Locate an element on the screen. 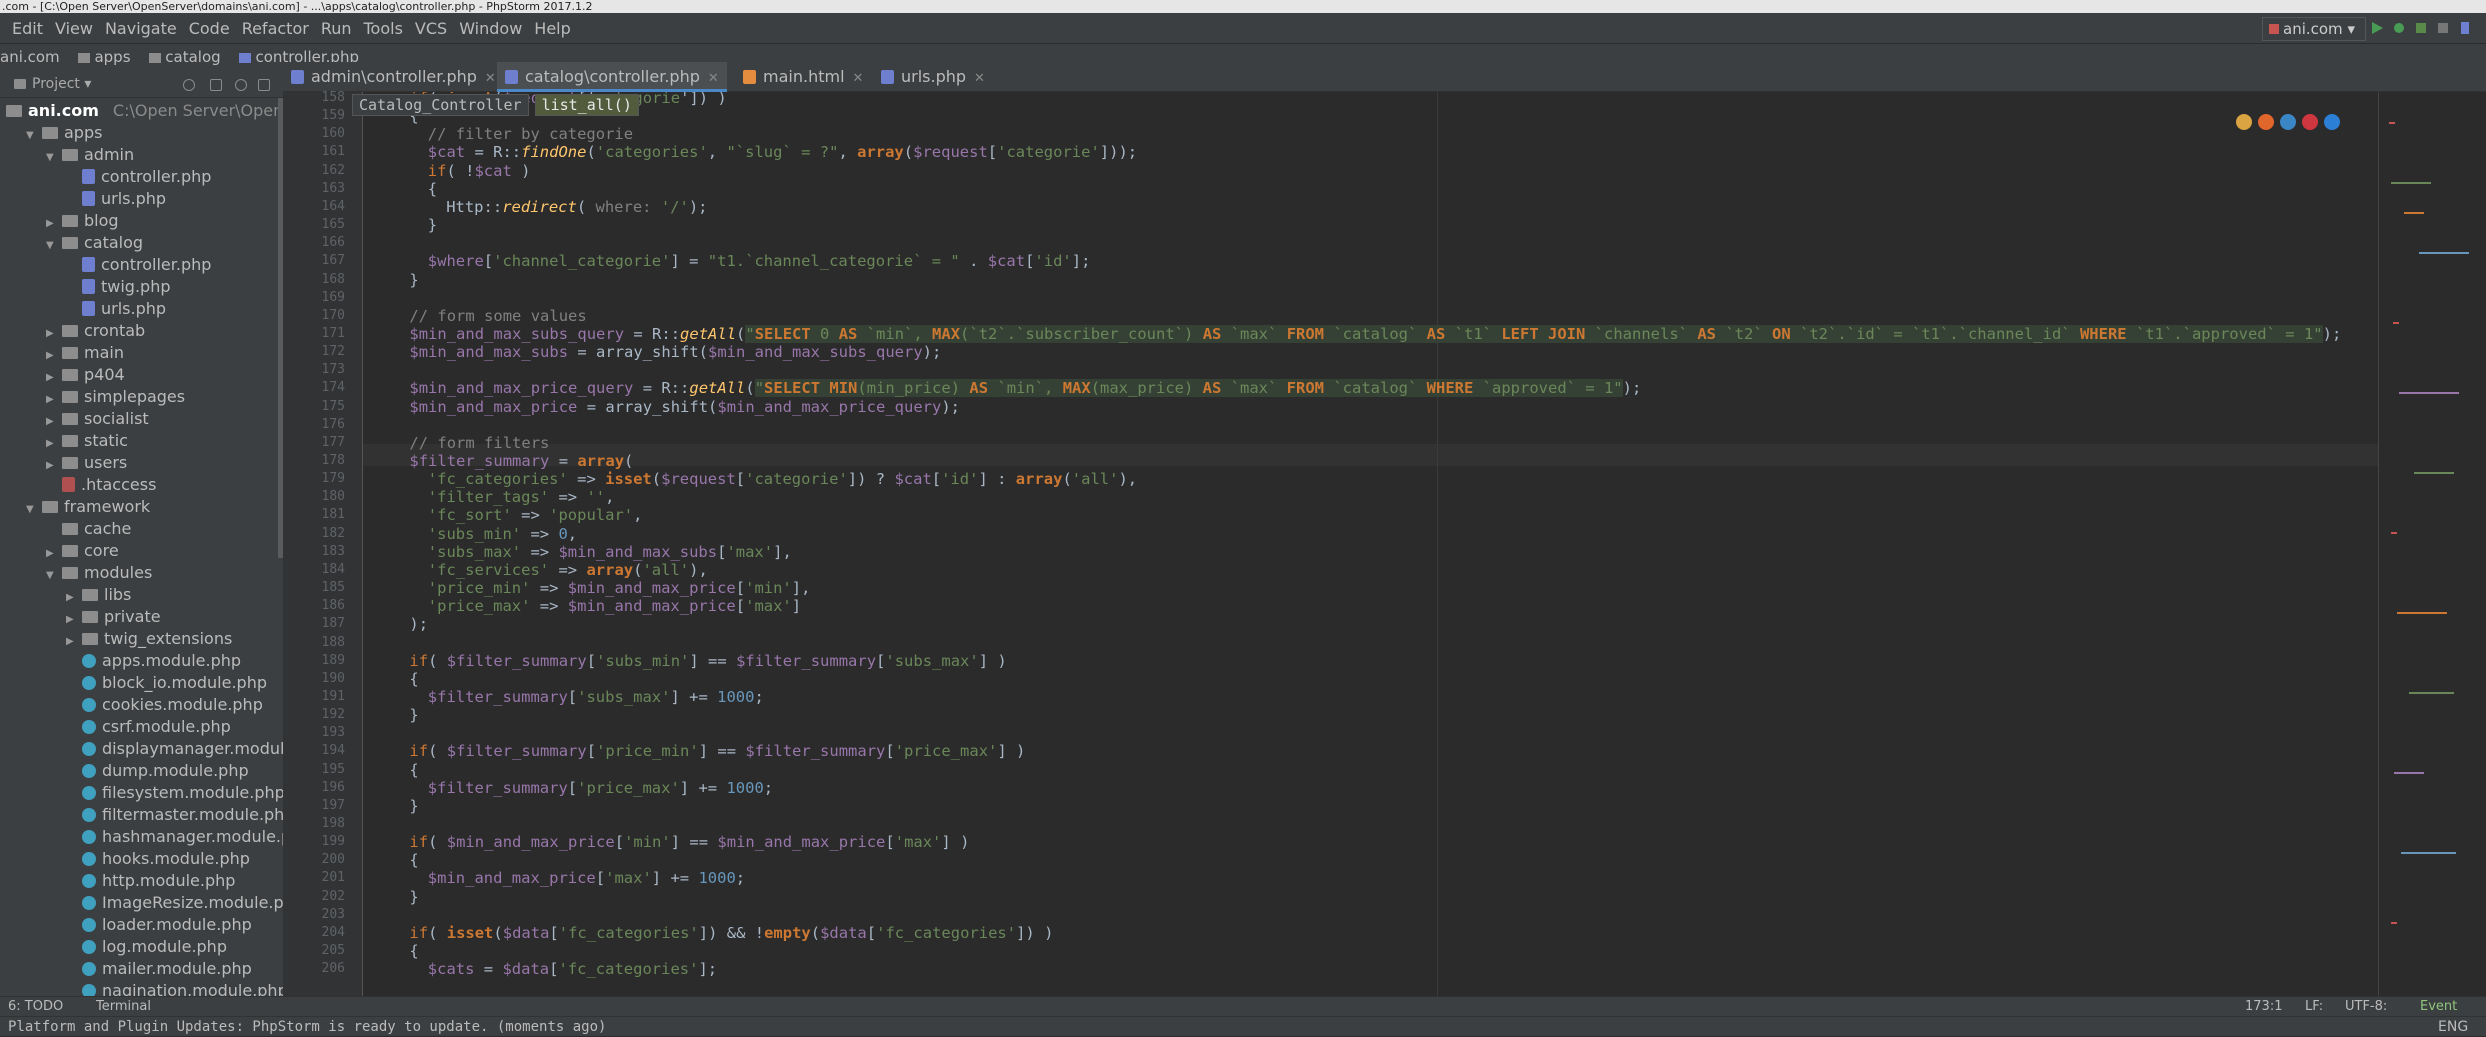 This screenshot has width=2486, height=1037. tree-item: mailer.module.php is located at coordinates (159, 969).